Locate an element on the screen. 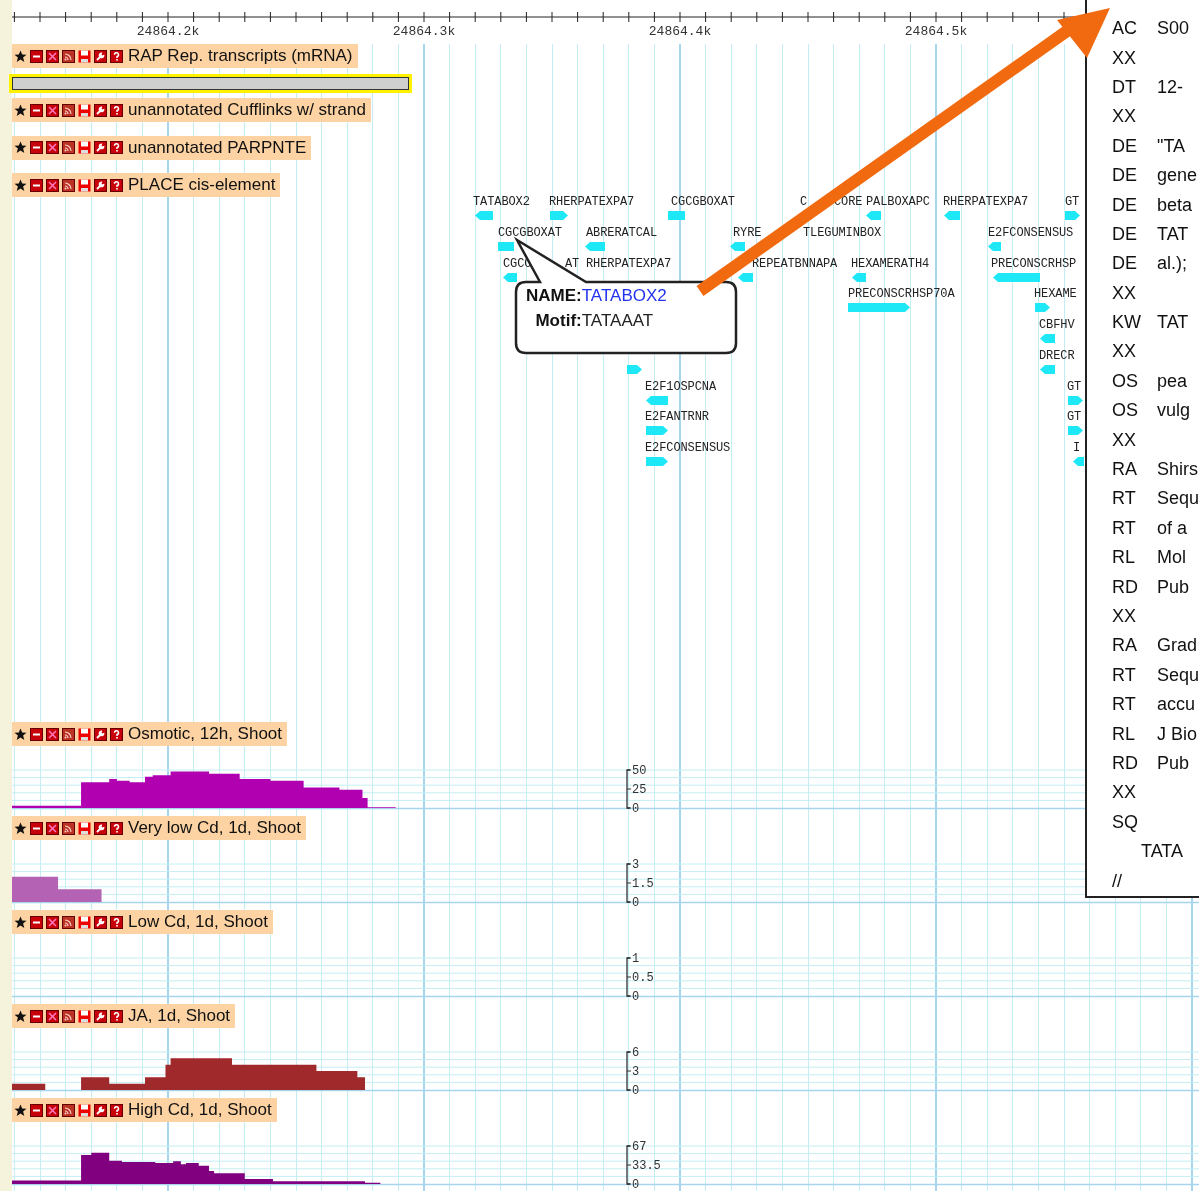 The image size is (1199, 1191). motif-label: I is located at coordinates (1077, 448).